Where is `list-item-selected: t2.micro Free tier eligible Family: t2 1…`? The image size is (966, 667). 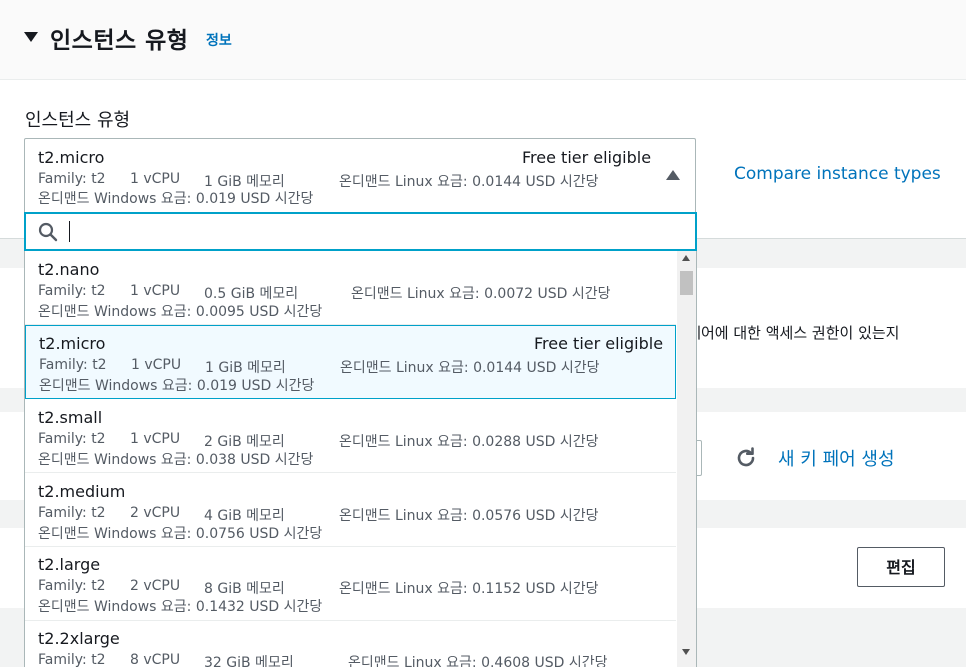 list-item-selected: t2.micro Free tier eligible Family: t2 1… is located at coordinates (350, 362).